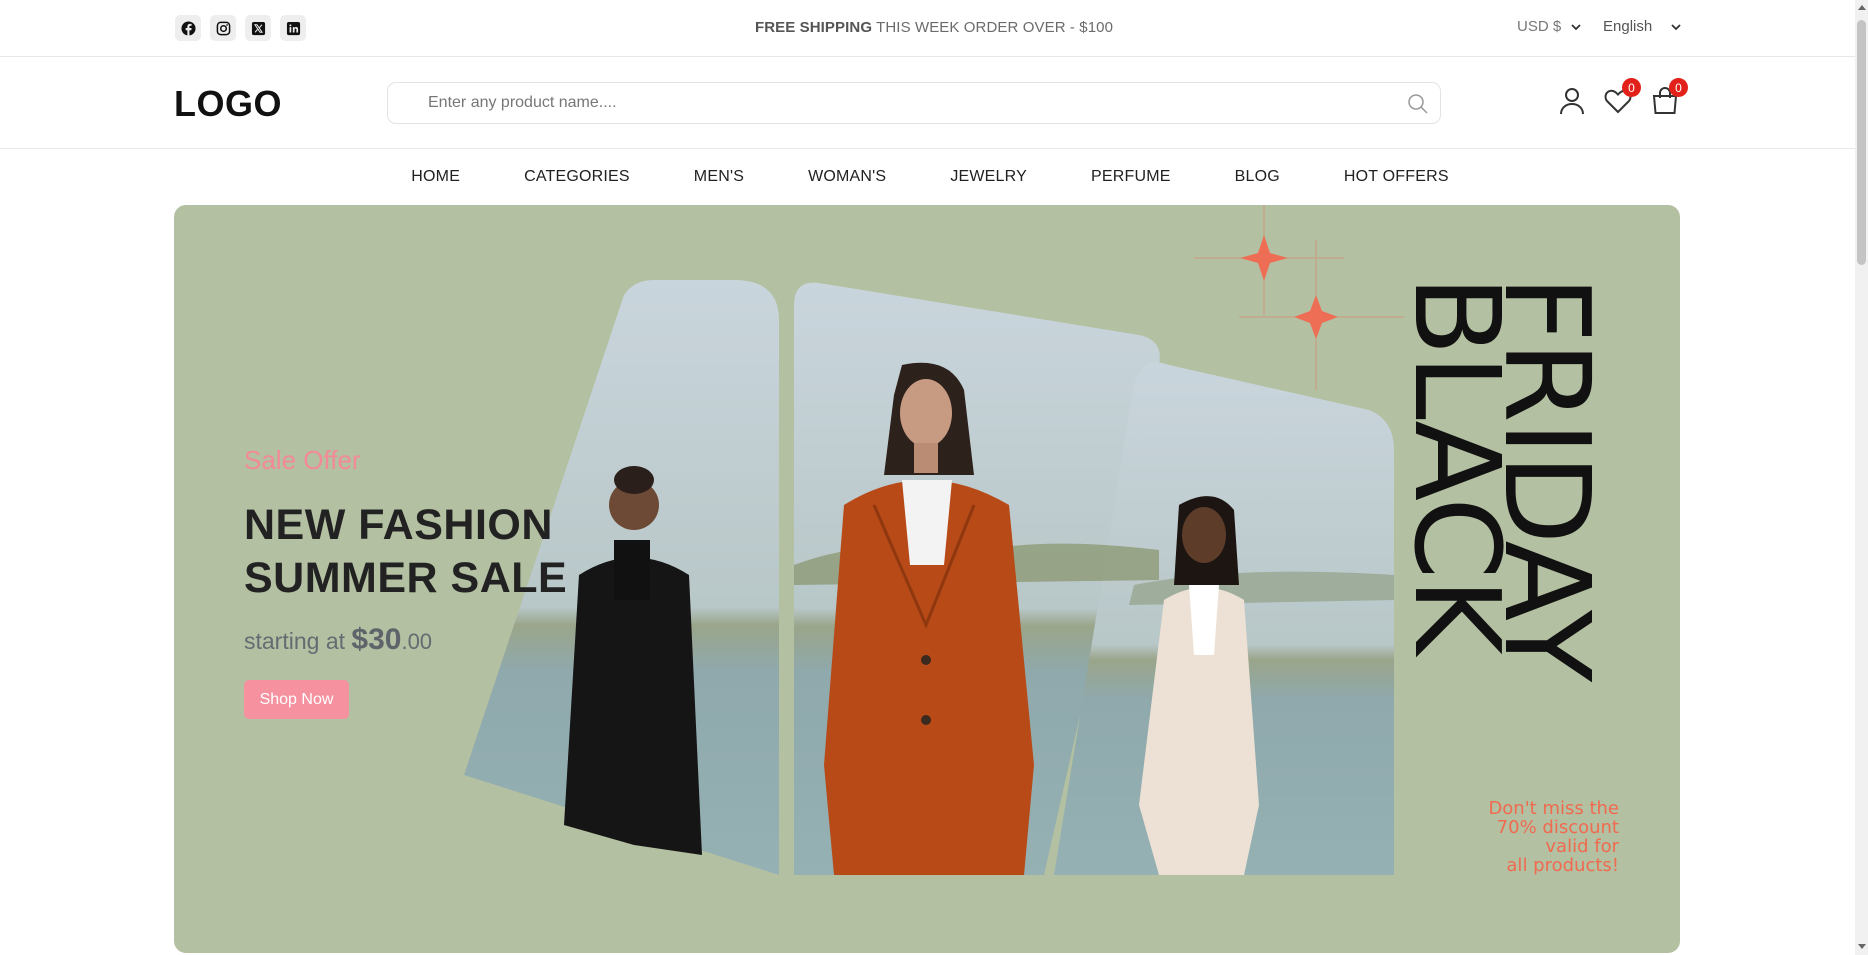 This screenshot has height=955, width=1868. I want to click on user-icon, so click(1572, 101).